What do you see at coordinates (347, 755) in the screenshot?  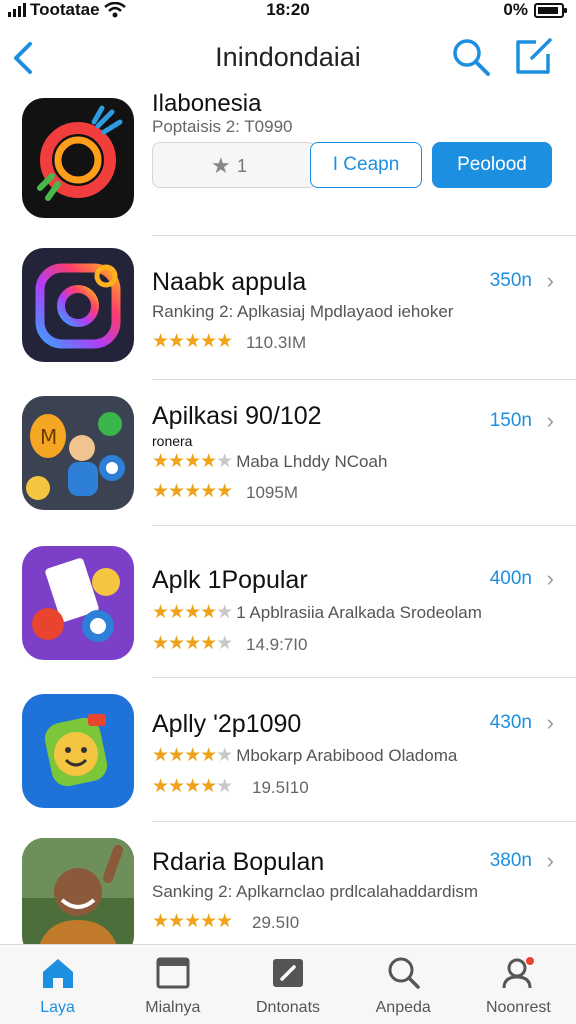 I see `rating-text: Mbokarp Arabibood Oladoma` at bounding box center [347, 755].